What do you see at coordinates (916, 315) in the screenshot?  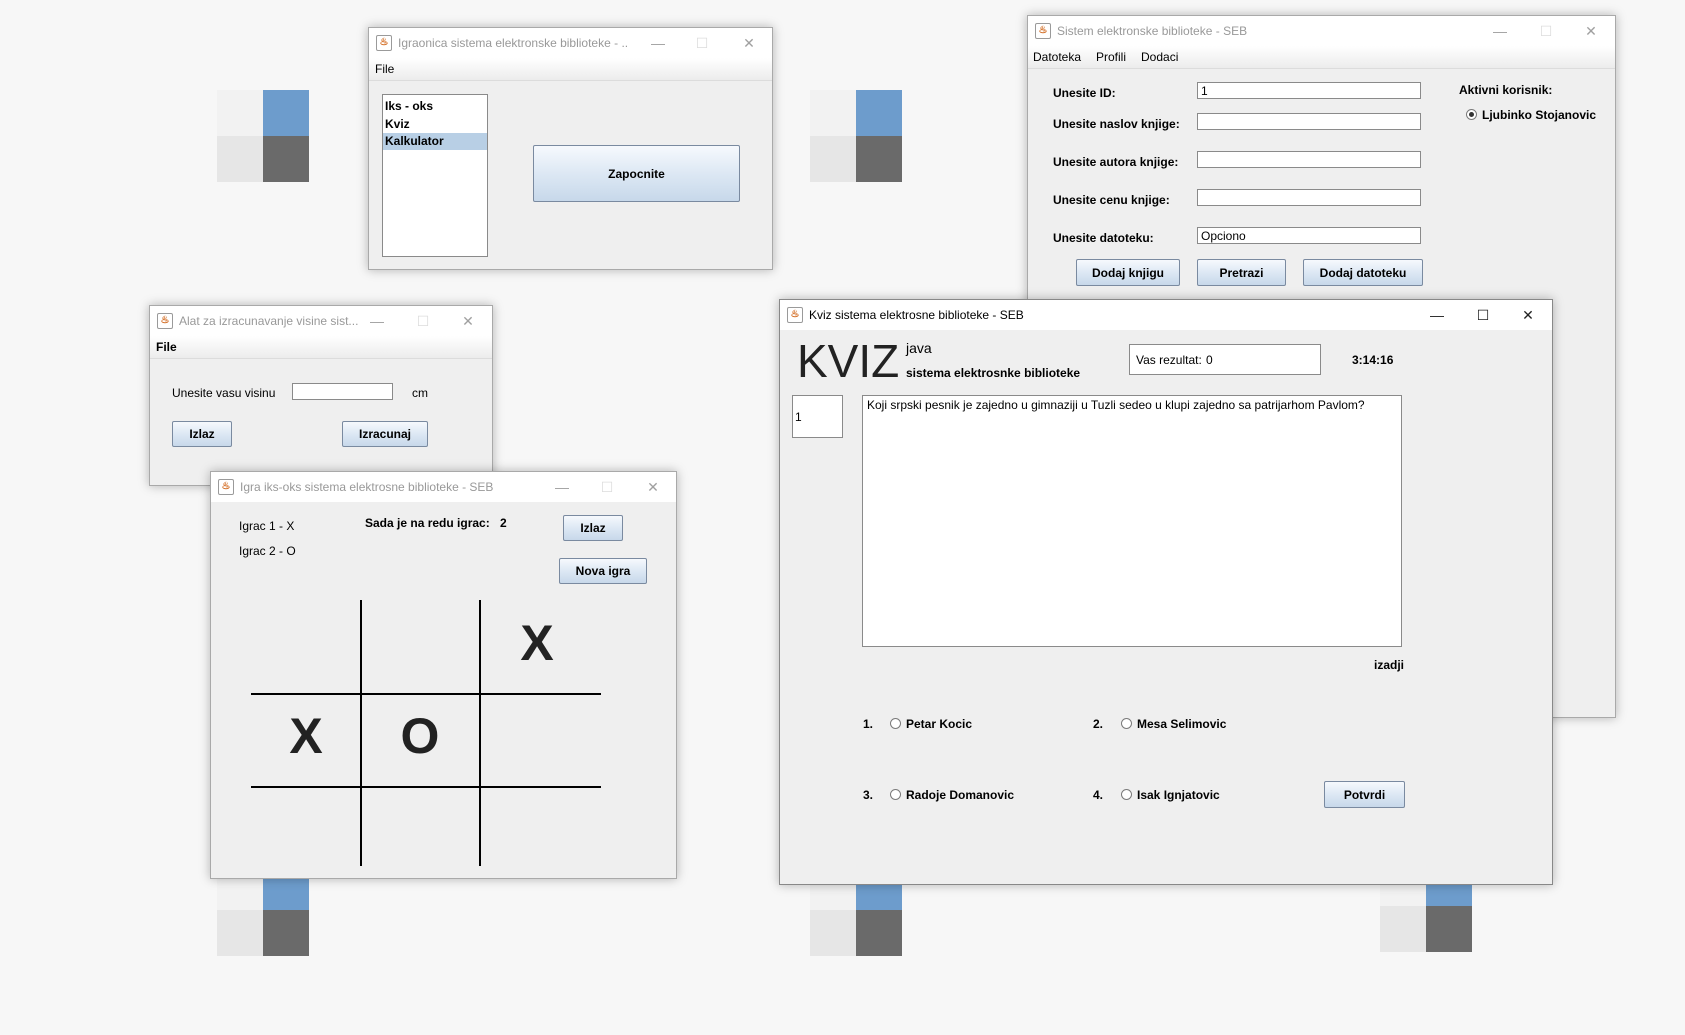 I see `window-title: Kviz sistema elektrosne biblioteke - SEB` at bounding box center [916, 315].